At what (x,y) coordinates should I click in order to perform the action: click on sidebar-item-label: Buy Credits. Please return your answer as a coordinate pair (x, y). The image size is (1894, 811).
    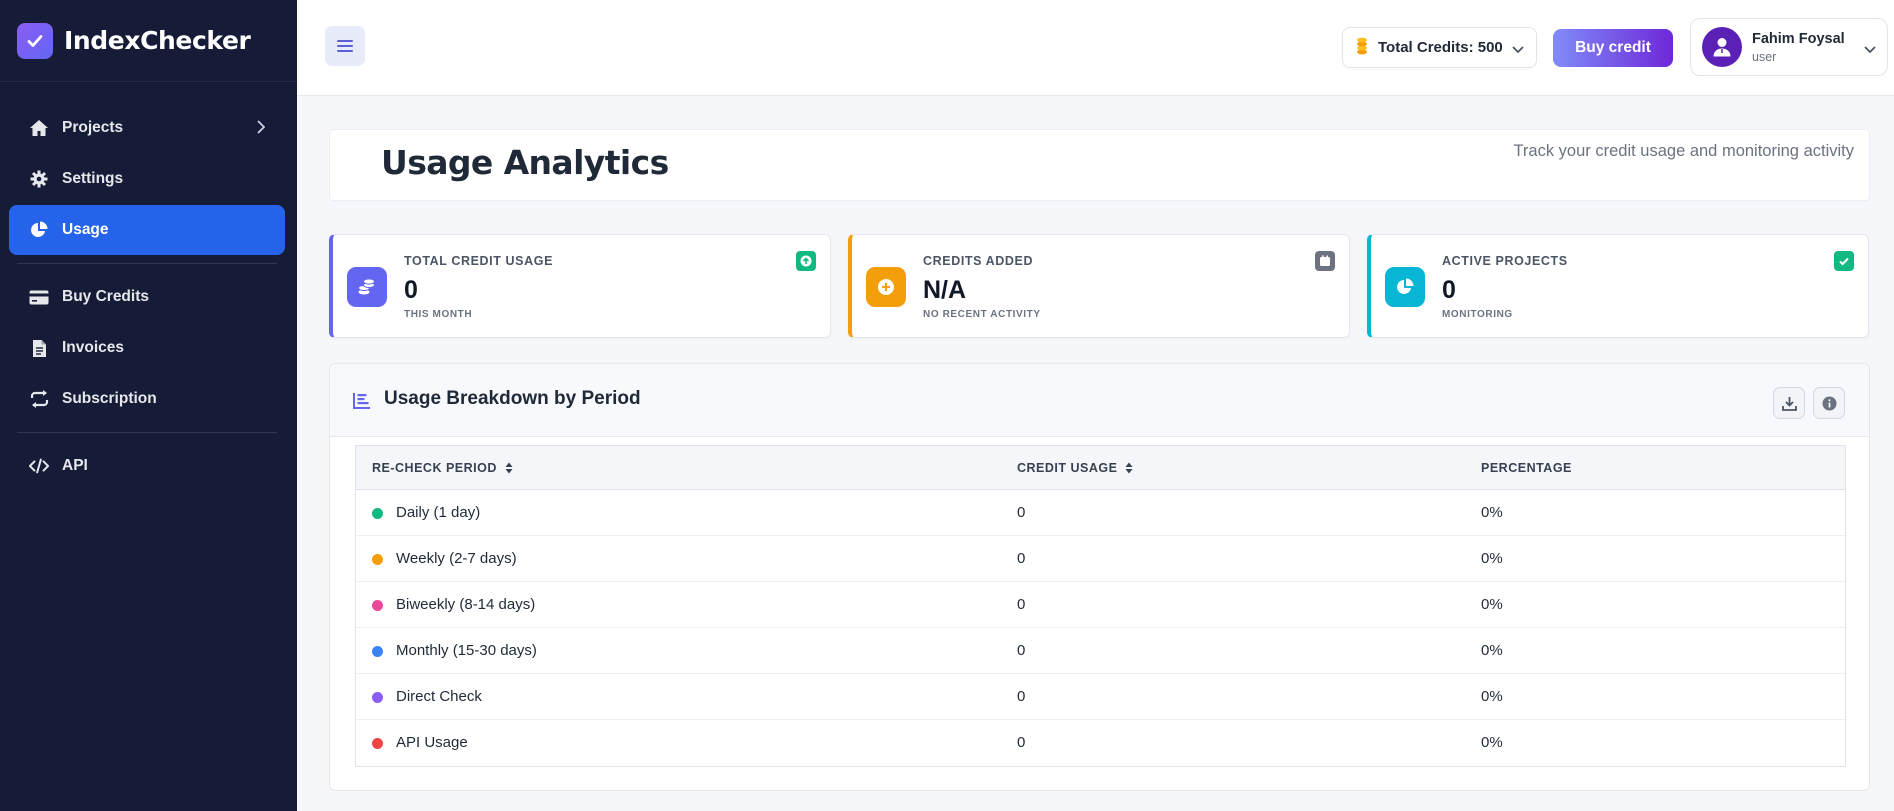
    Looking at the image, I should click on (105, 296).